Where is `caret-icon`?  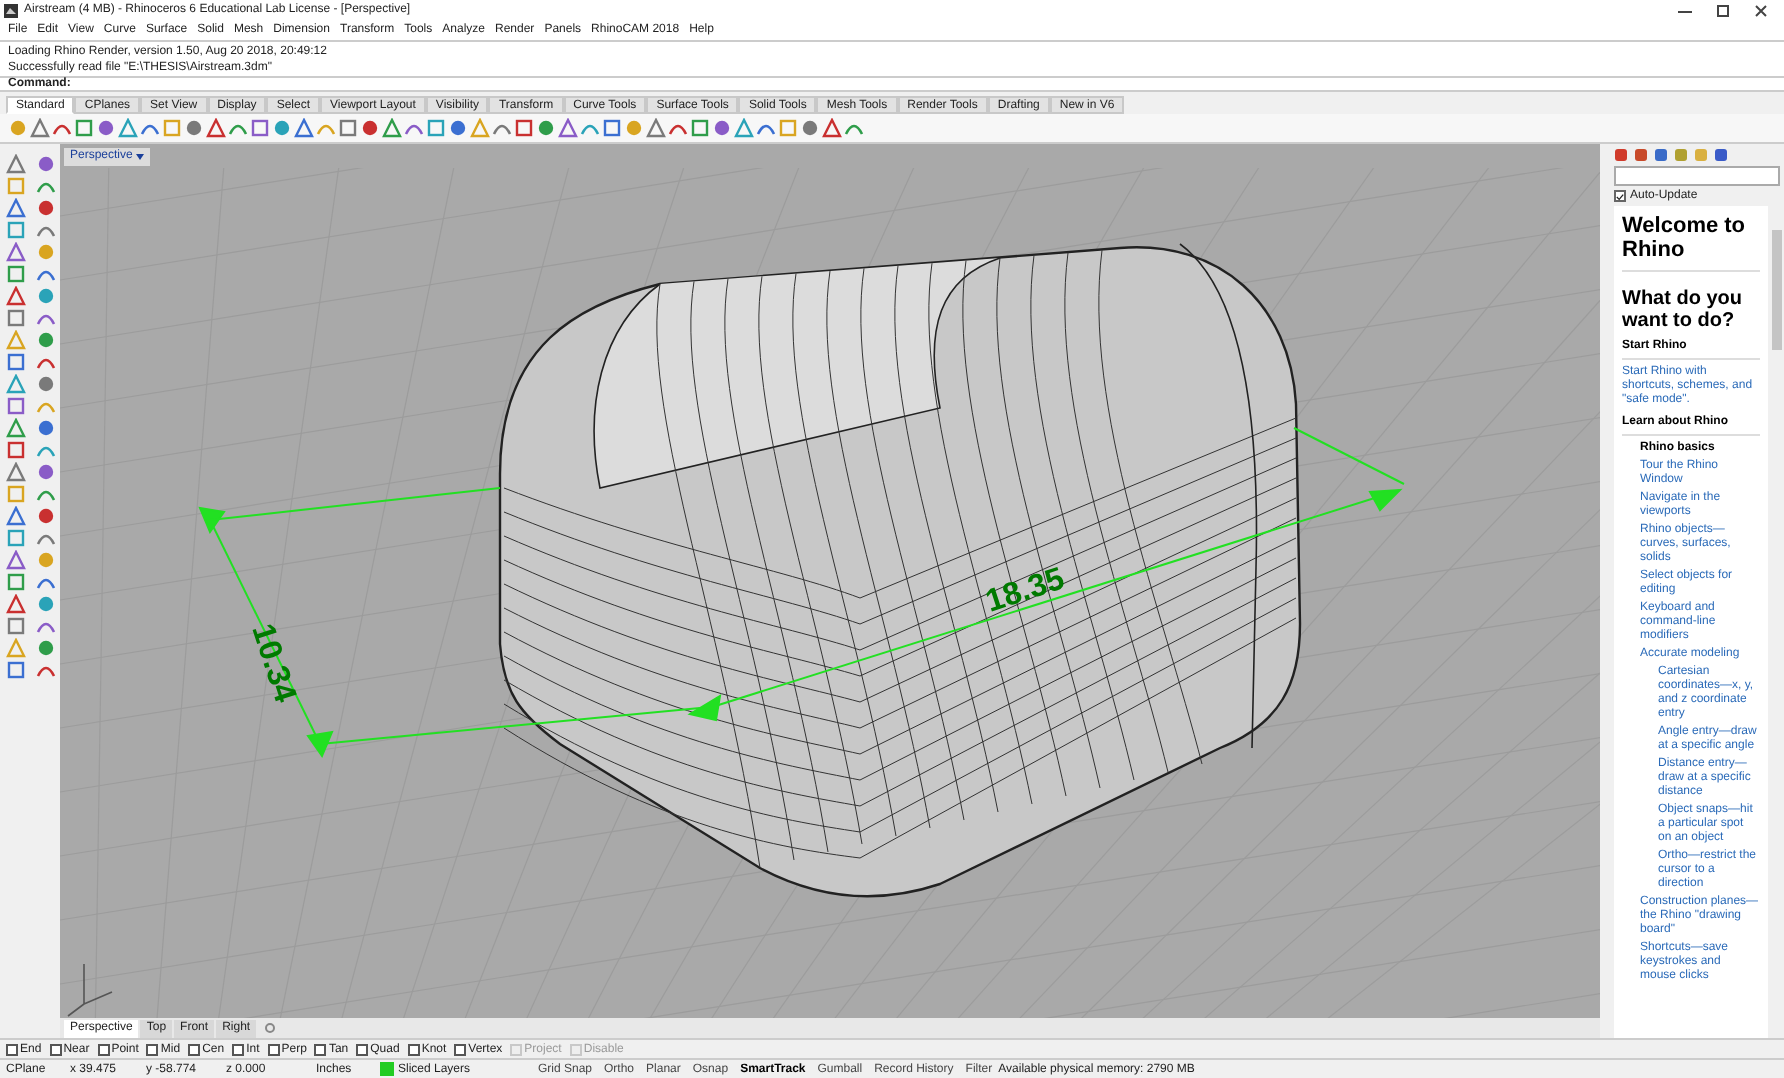 caret-icon is located at coordinates (140, 156).